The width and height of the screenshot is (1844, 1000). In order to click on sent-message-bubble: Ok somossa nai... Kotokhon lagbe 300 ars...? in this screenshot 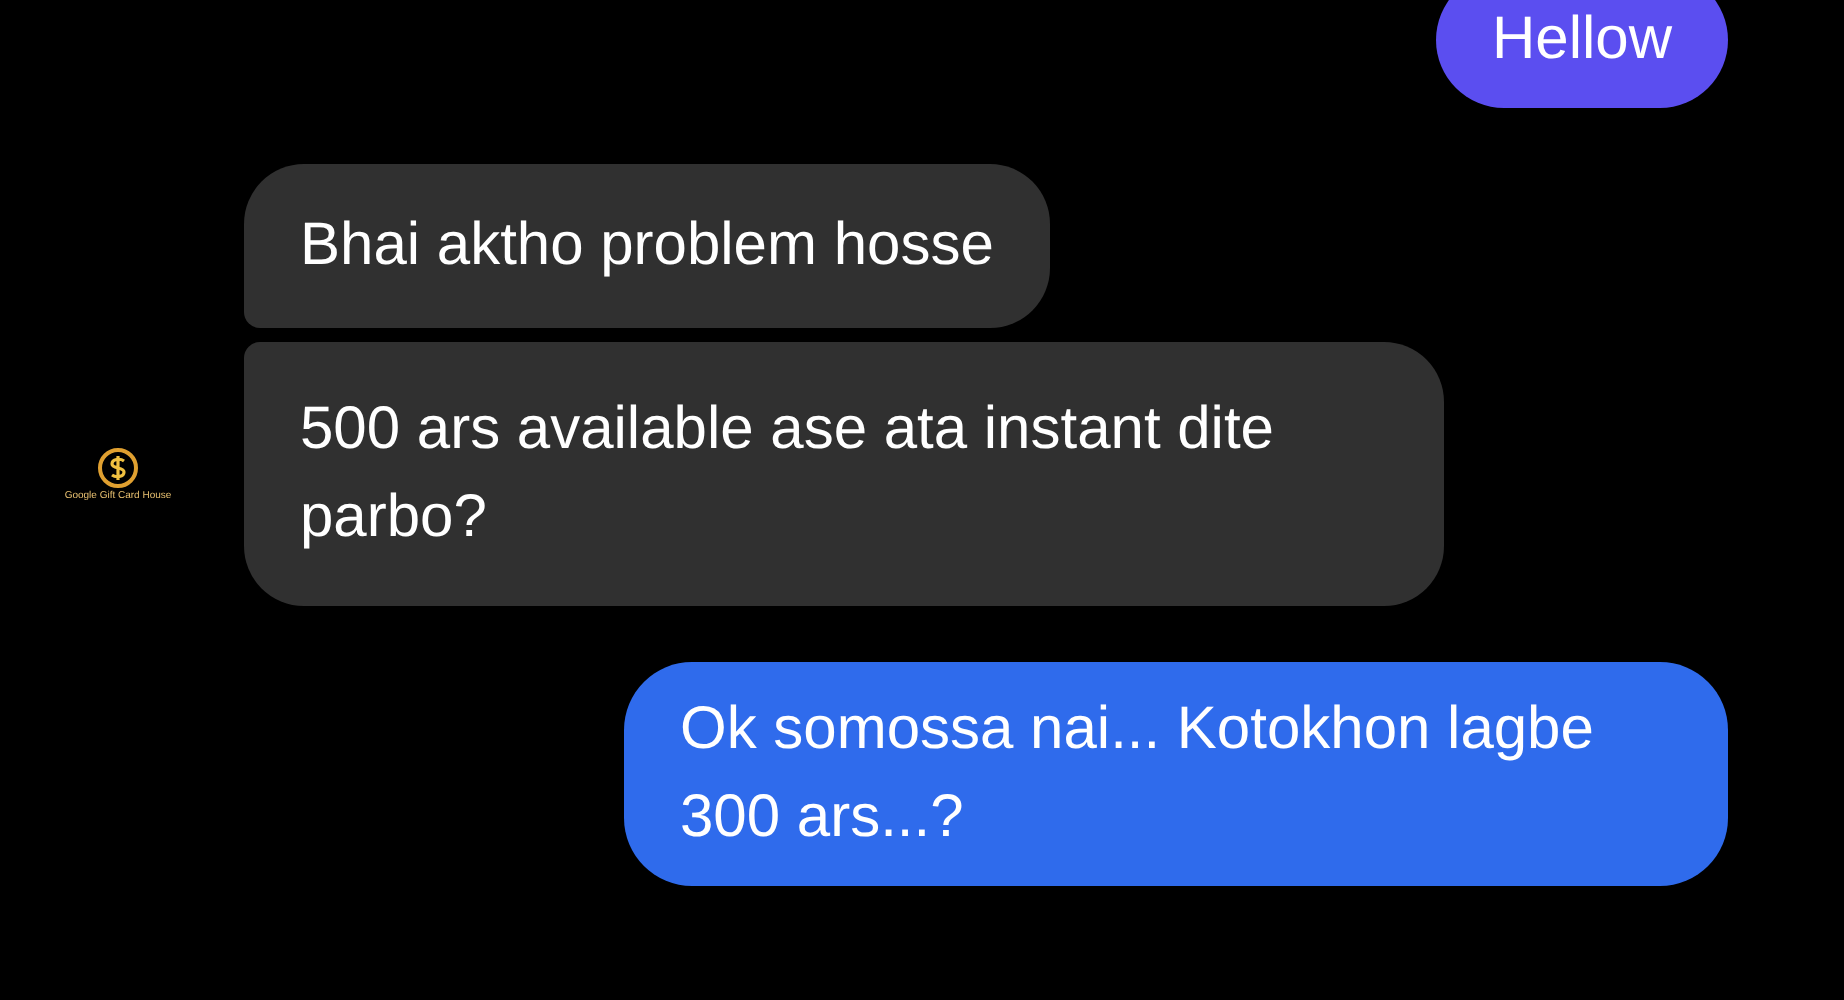, I will do `click(1176, 774)`.